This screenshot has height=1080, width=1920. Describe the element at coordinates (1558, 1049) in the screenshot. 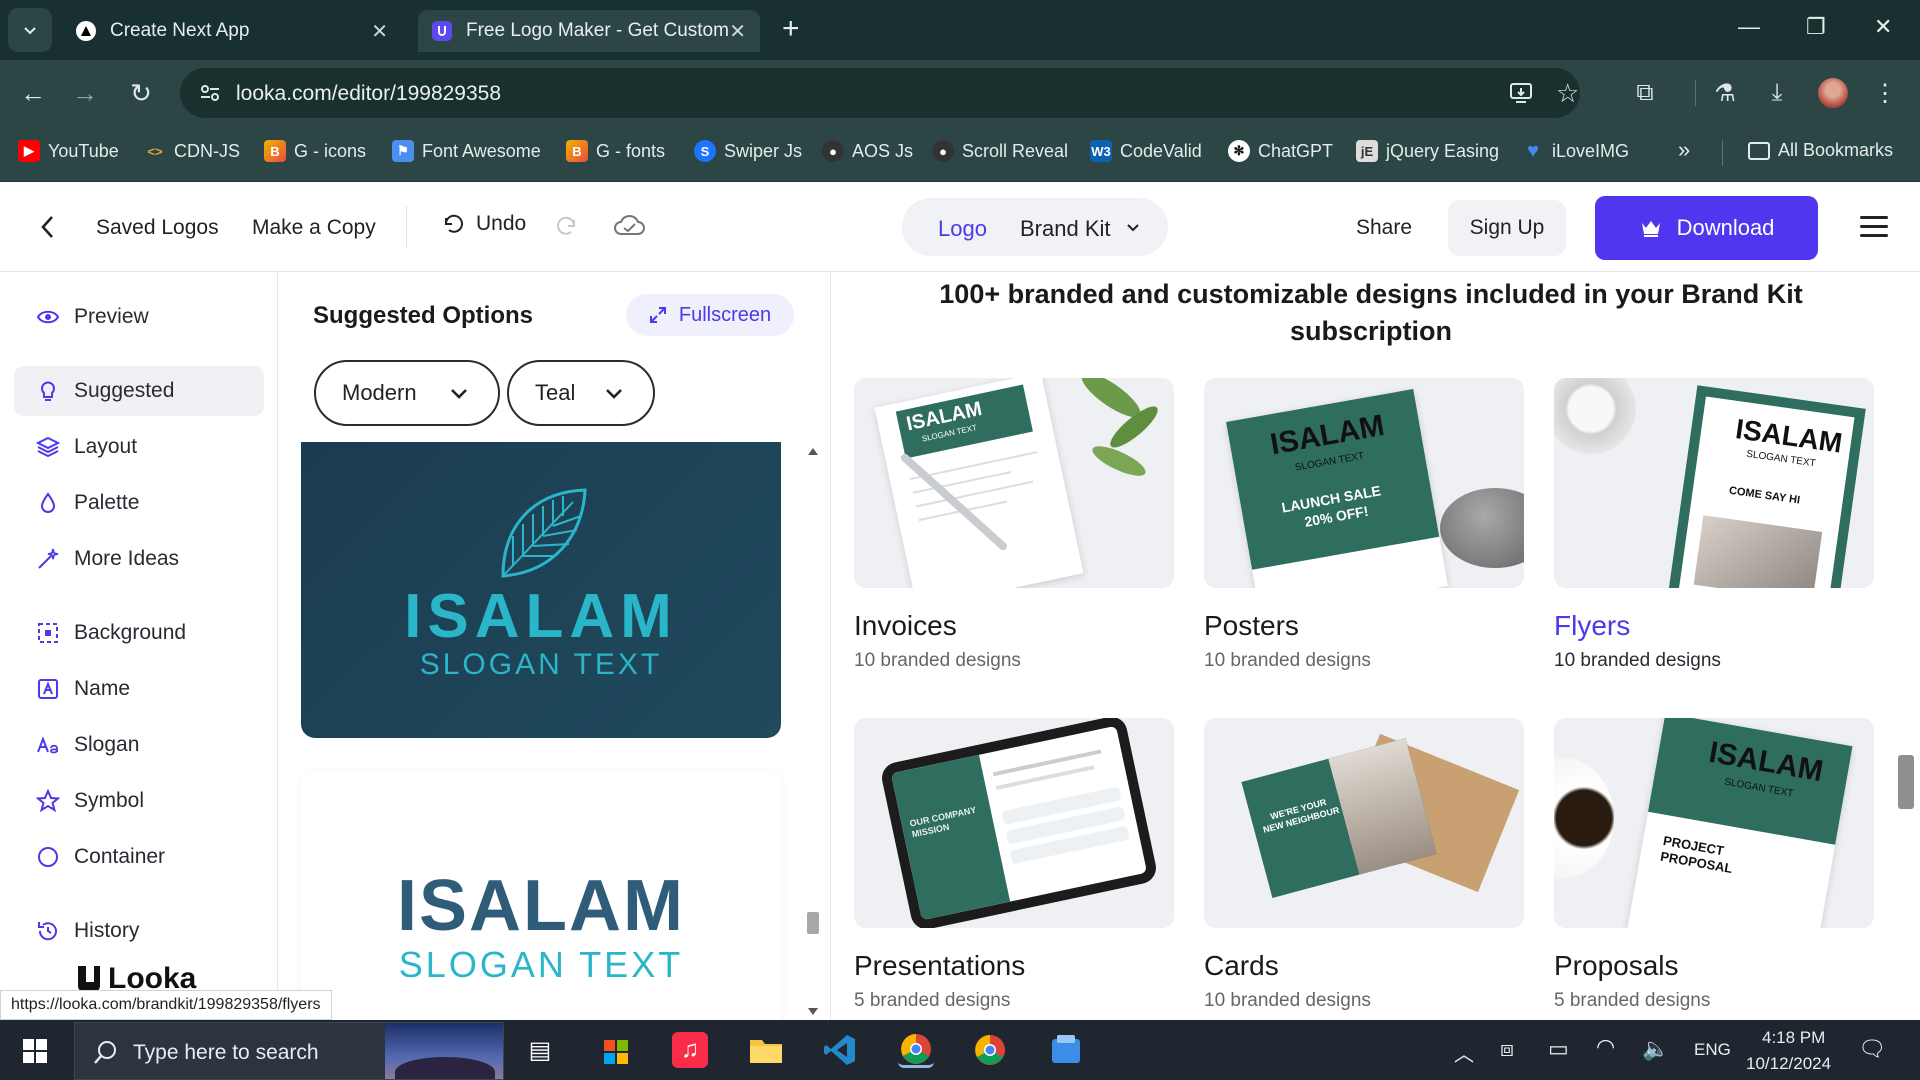

I see `battery-icon: ▭` at that location.